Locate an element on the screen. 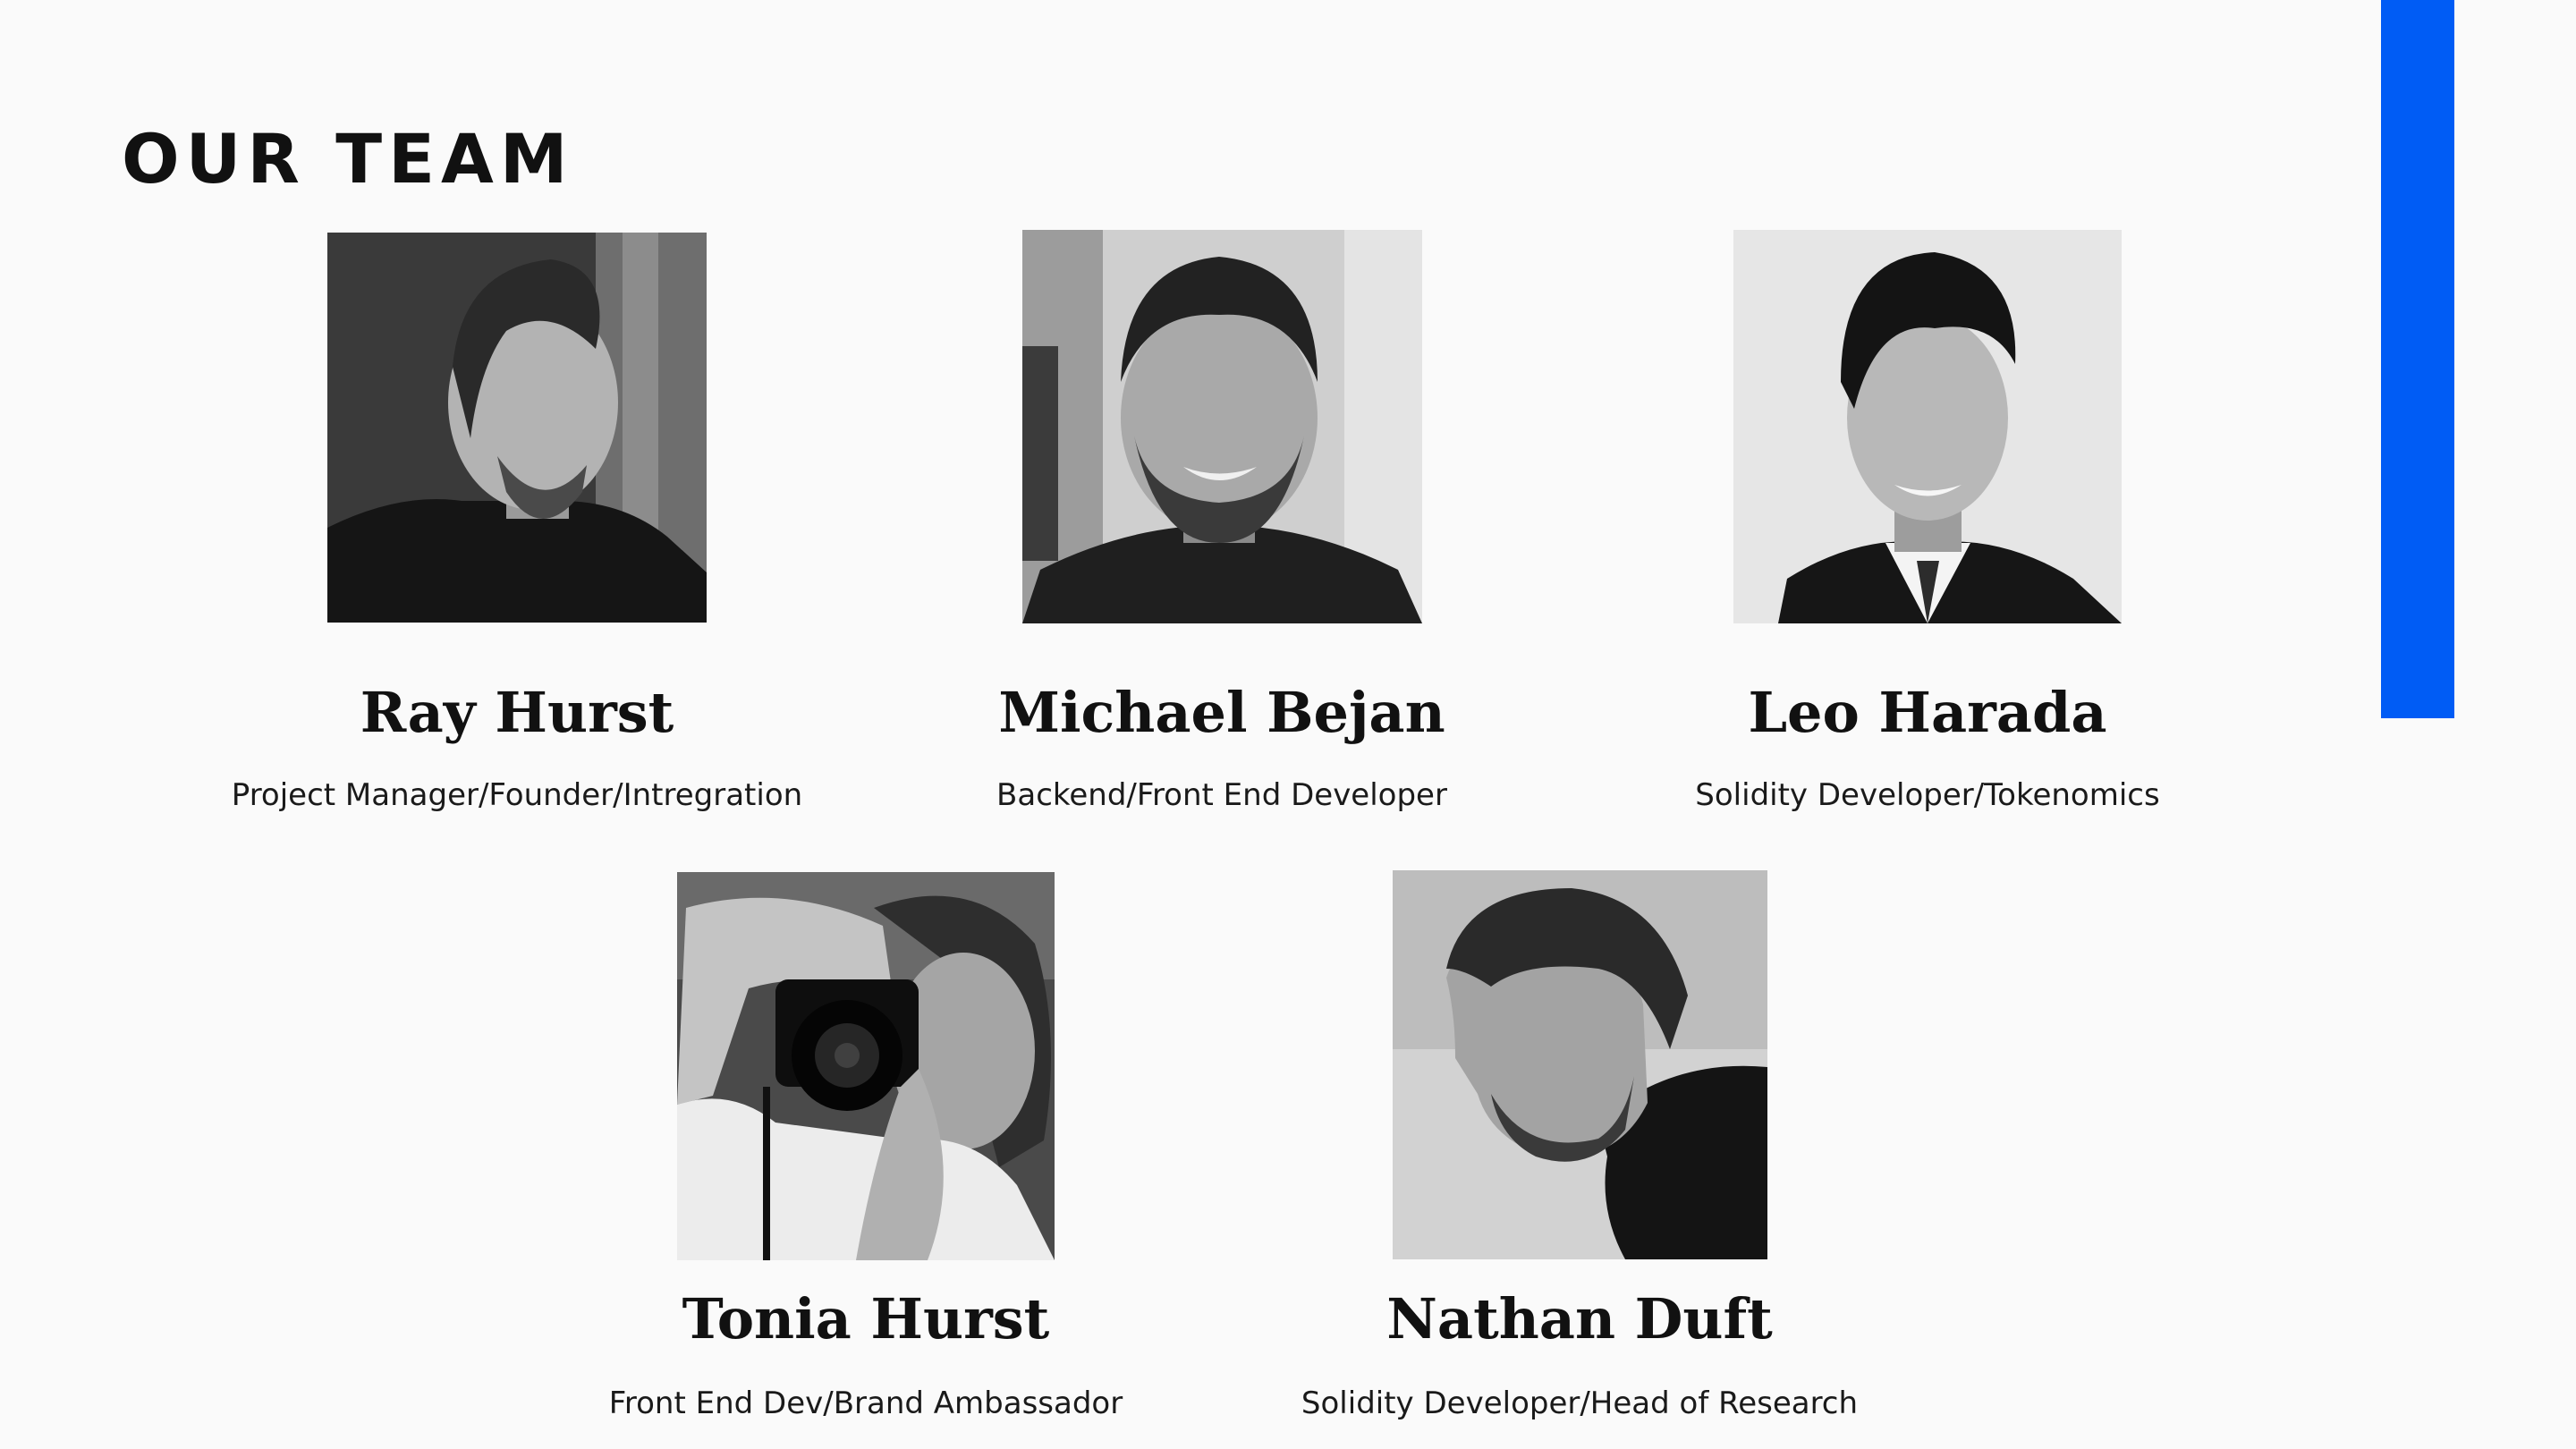 This screenshot has width=2576, height=1449. section-title: OUR TEAM is located at coordinates (348, 159).